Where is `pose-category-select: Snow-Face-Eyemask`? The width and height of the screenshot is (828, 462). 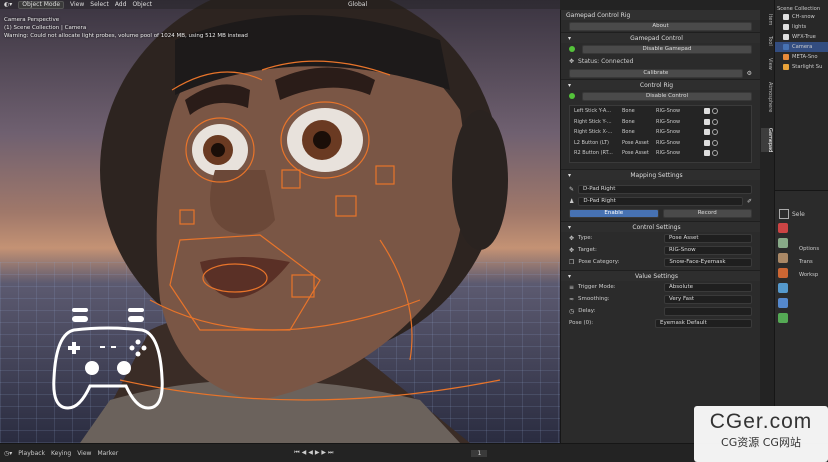 pose-category-select: Snow-Face-Eyemask is located at coordinates (708, 262).